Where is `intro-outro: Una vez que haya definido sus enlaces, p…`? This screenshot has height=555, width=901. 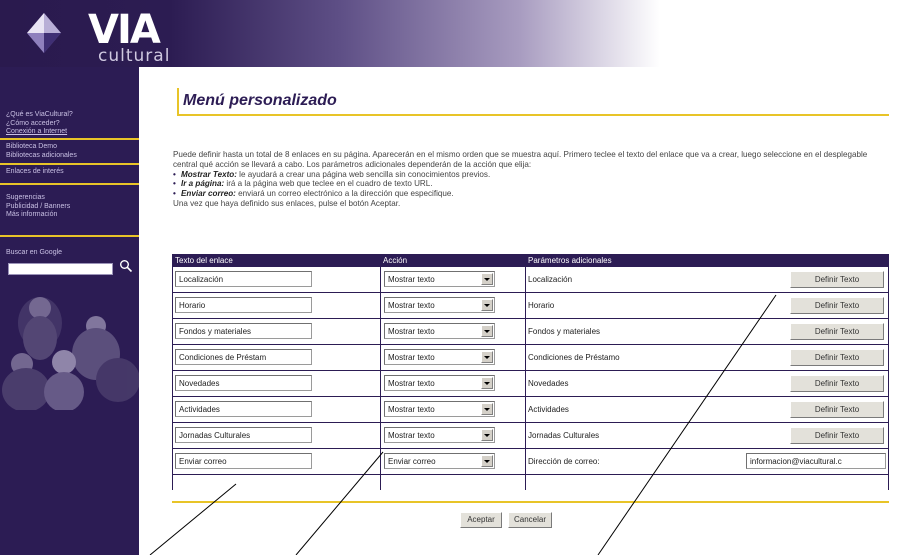 intro-outro: Una vez que haya definido sus enlaces, p… is located at coordinates (287, 203).